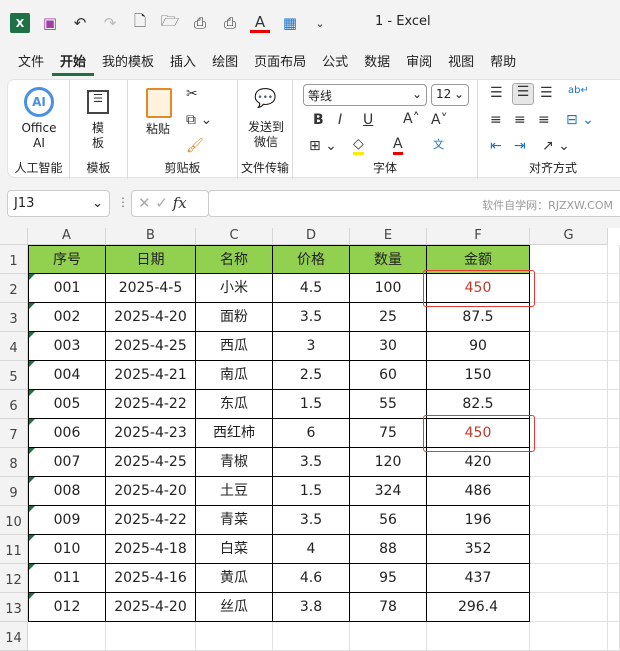 The height and width of the screenshot is (651, 620). Describe the element at coordinates (234, 375) in the screenshot. I see `table-cell: 南瓜` at that location.